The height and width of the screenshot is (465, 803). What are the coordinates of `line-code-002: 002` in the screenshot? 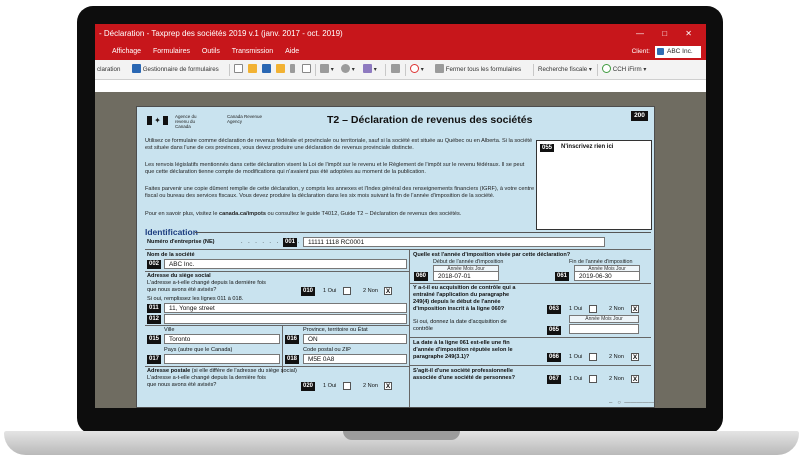 It's located at (154, 264).